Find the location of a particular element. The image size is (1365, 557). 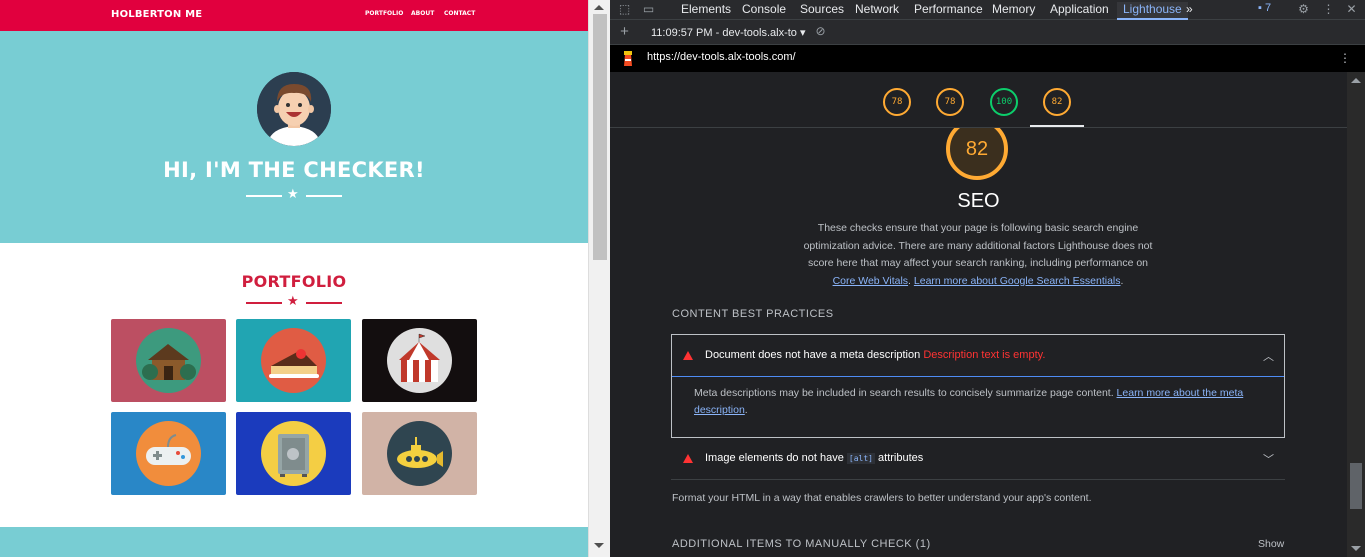

page-scrollbar is located at coordinates (599, 278).